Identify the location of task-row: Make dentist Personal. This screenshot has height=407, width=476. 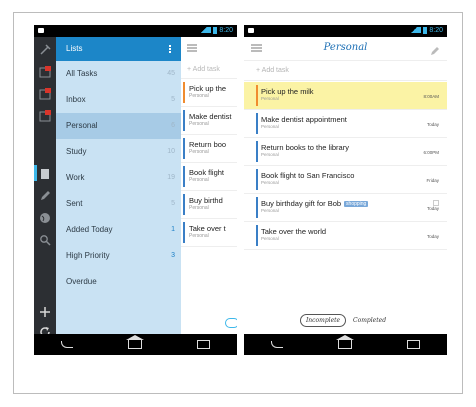
(209, 121).